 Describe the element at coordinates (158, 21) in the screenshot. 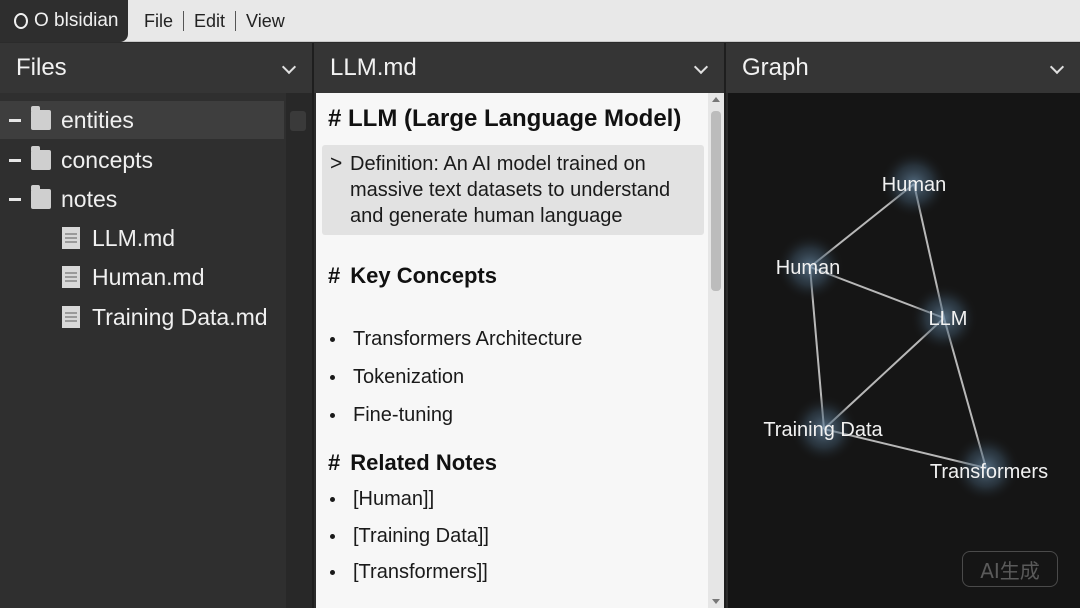

I see `menu-file: File` at that location.